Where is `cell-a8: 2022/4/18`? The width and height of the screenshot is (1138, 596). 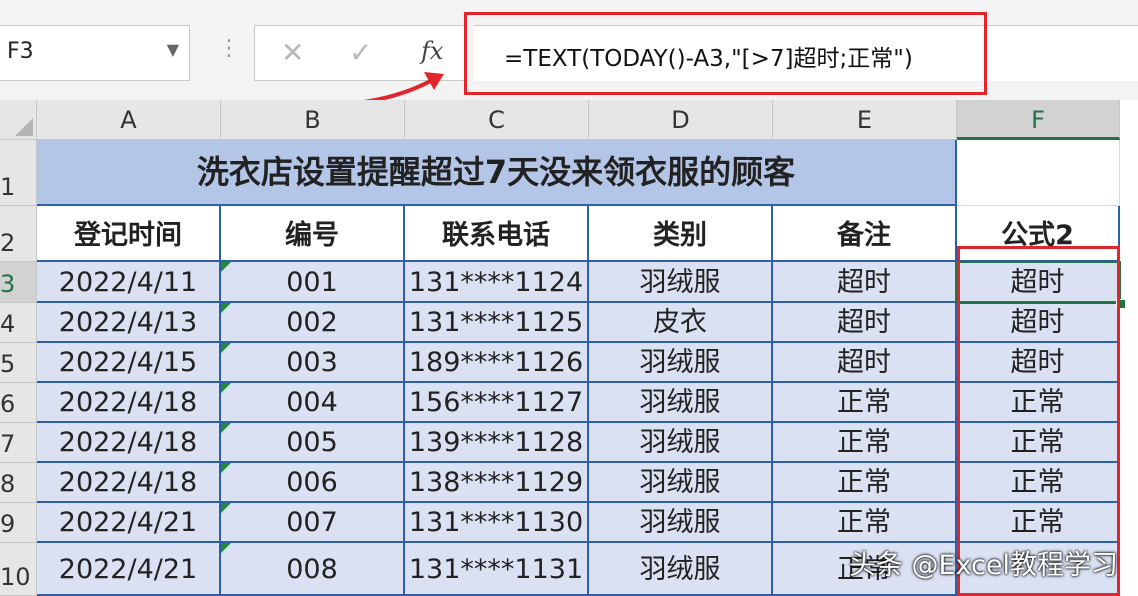 cell-a8: 2022/4/18 is located at coordinates (129, 483).